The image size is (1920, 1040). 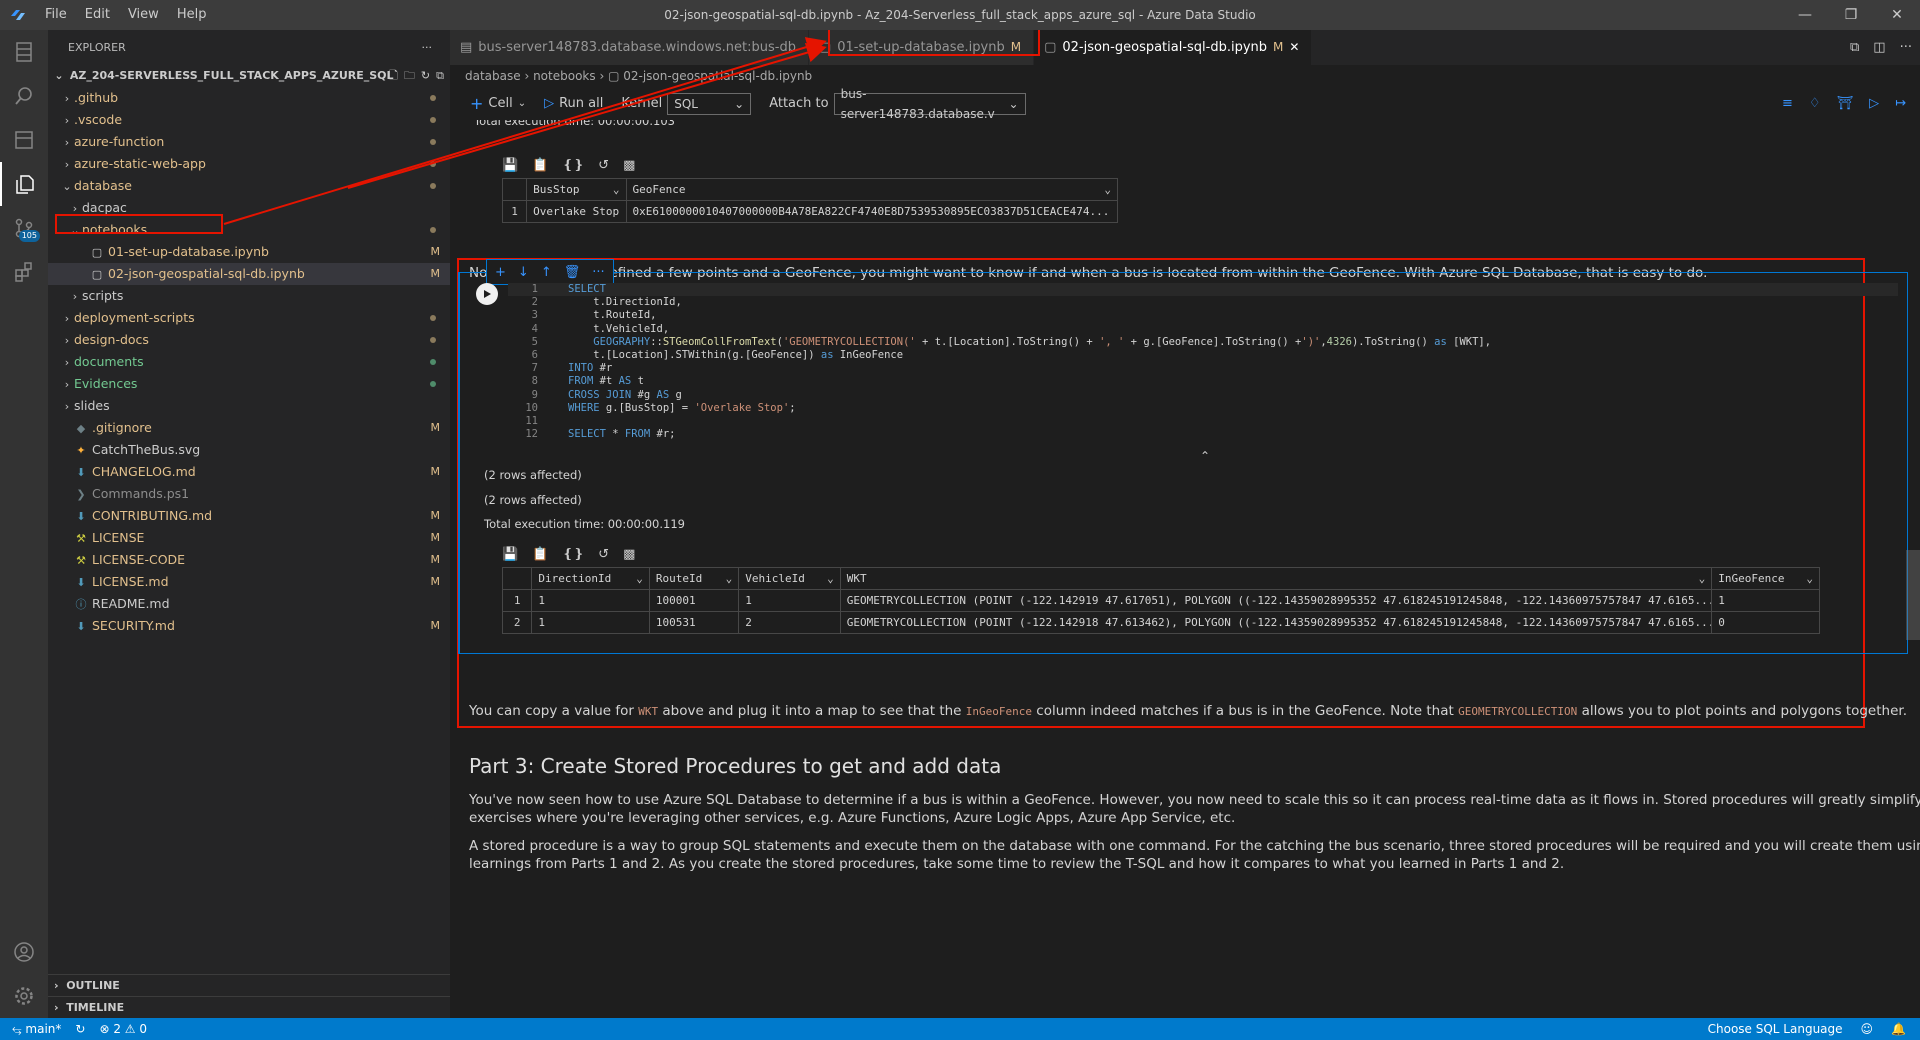 I want to click on split-editor-icon: ◫, so click(x=1879, y=47).